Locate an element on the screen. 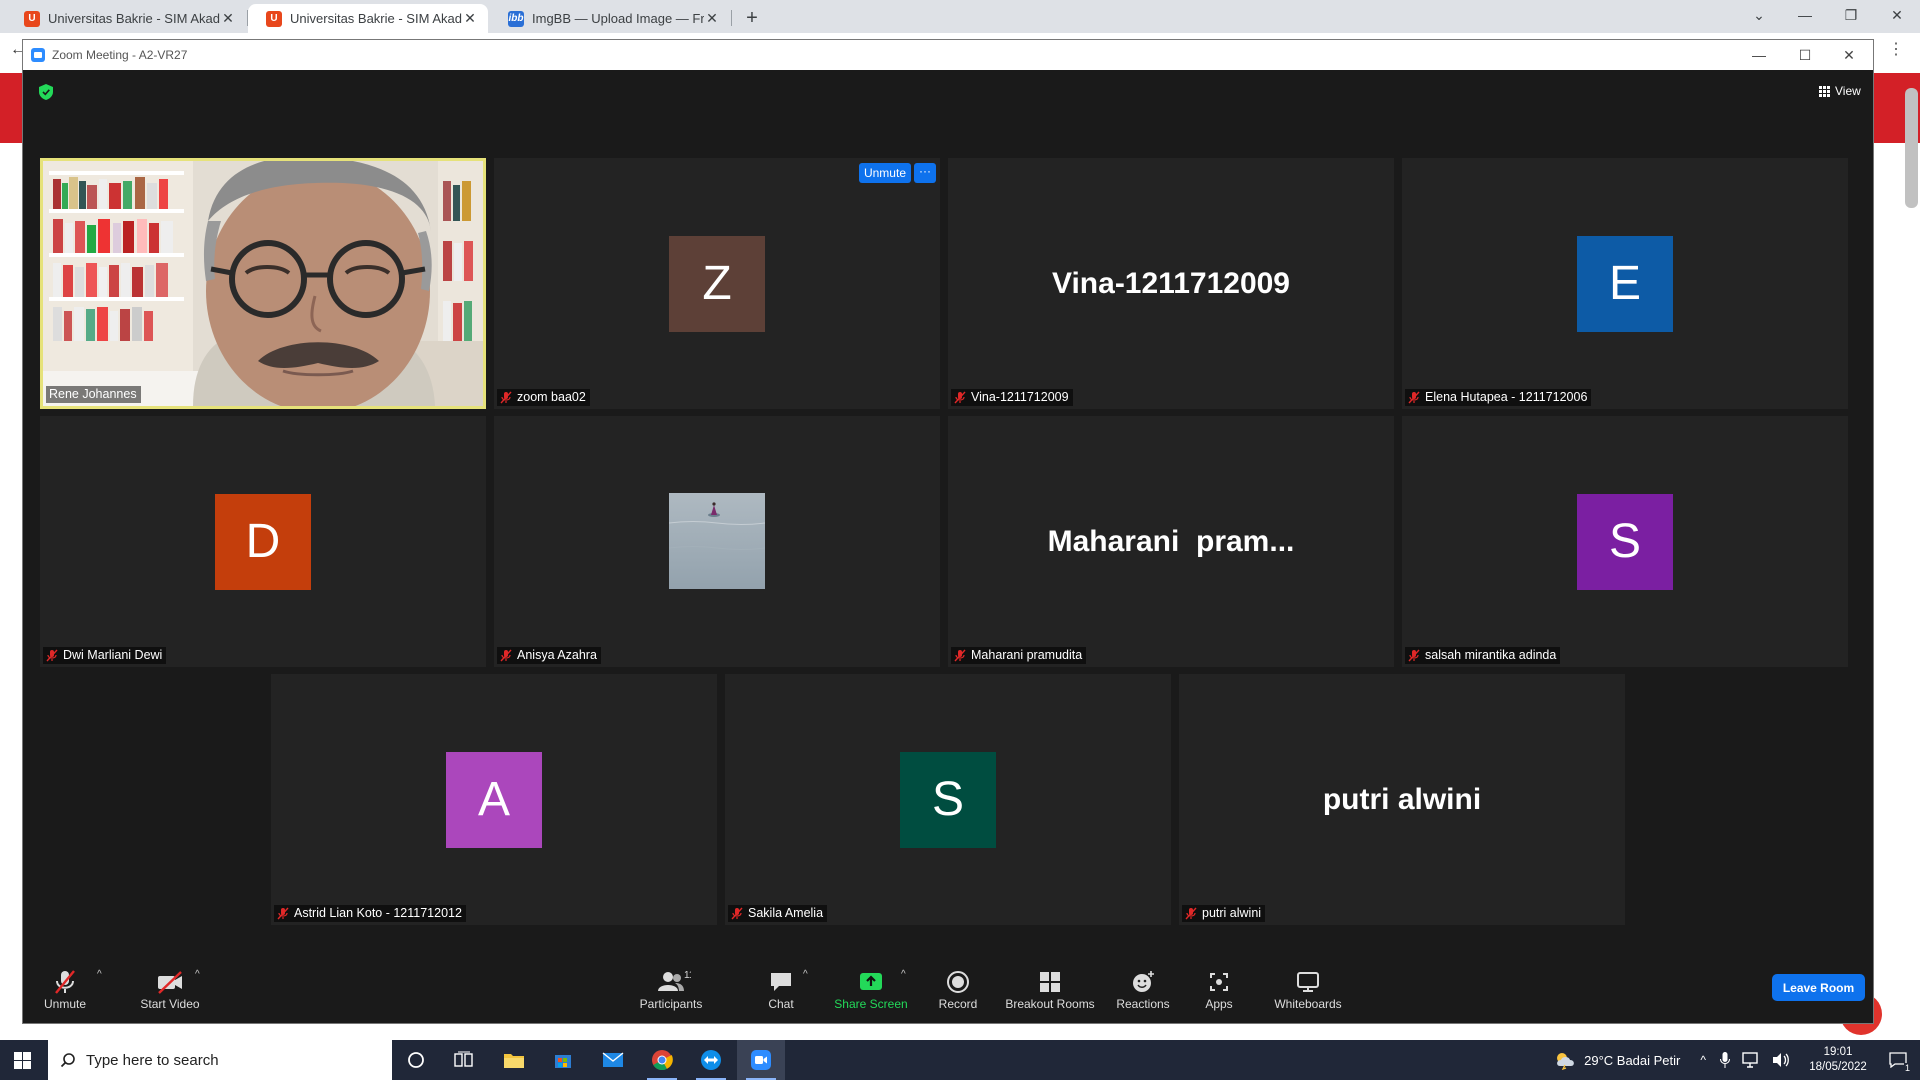 The height and width of the screenshot is (1080, 1920). participant-name-label: Sakila Amelia is located at coordinates (778, 913).